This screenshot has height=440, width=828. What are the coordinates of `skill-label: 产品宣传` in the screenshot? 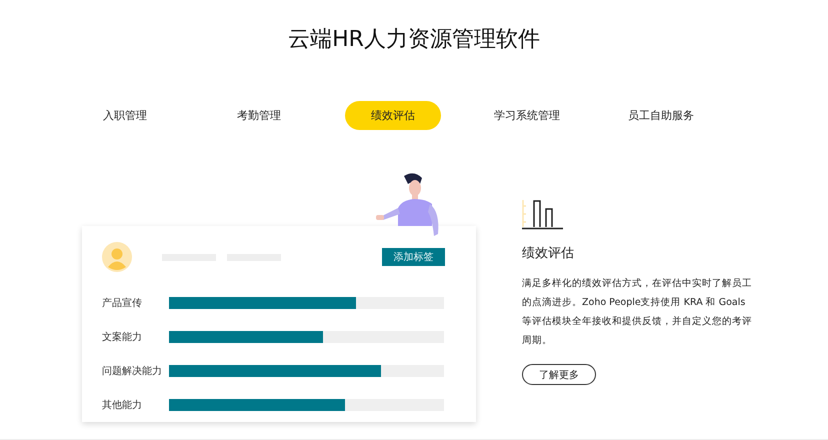 It's located at (122, 303).